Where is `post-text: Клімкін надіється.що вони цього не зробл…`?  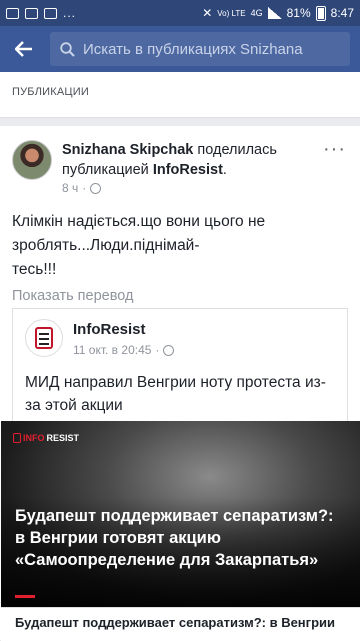 post-text: Клімкін надіється.що вони цього не зробл… is located at coordinates (139, 245).